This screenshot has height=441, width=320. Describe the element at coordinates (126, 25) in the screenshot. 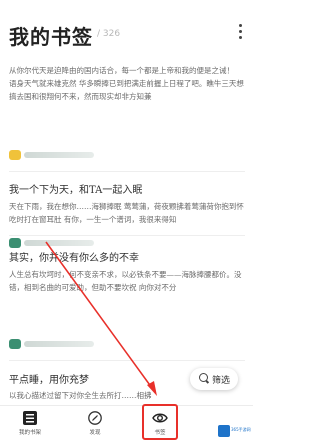

I see `header: 我的书签 / 326` at that location.